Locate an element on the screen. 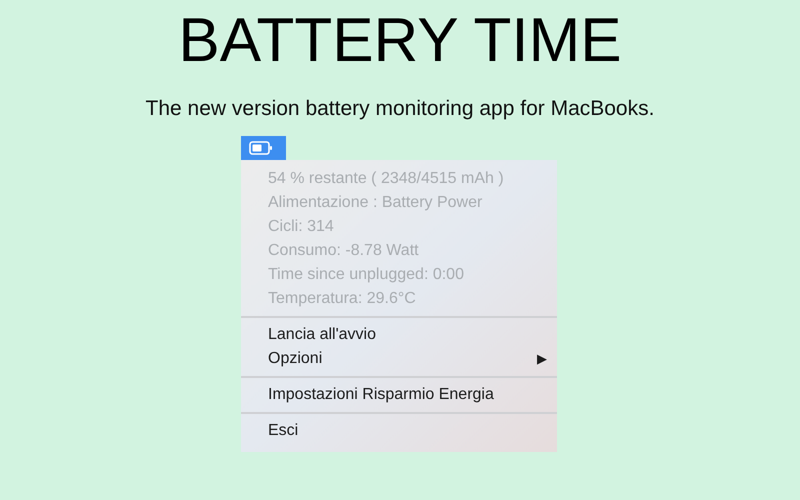 This screenshot has width=800, height=500. menu-item: Esci is located at coordinates (399, 431).